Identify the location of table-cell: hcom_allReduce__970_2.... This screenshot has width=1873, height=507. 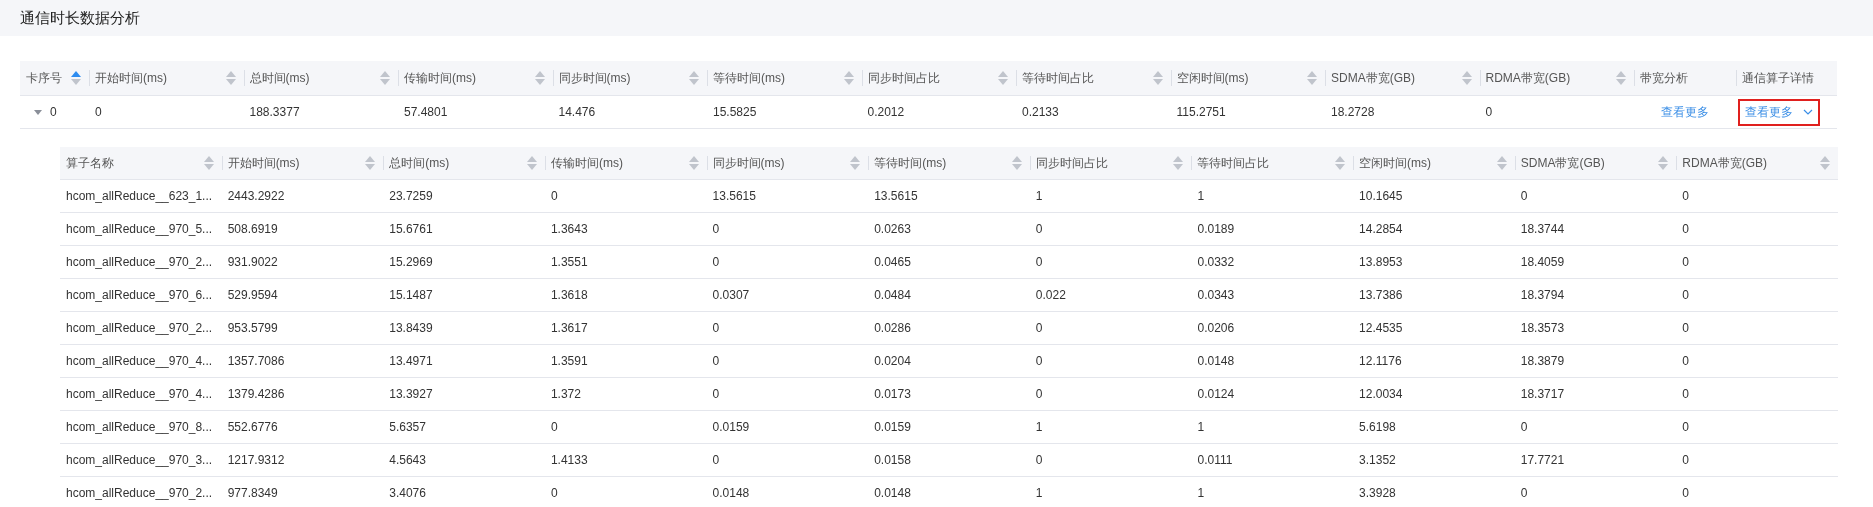
(141, 492).